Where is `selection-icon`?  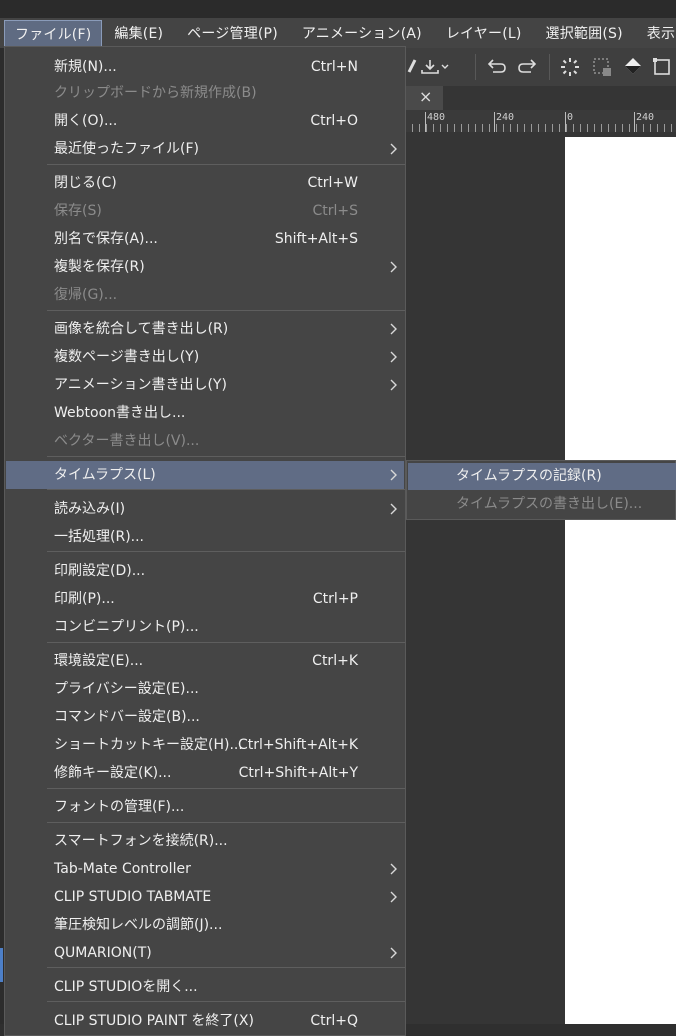
selection-icon is located at coordinates (602, 66).